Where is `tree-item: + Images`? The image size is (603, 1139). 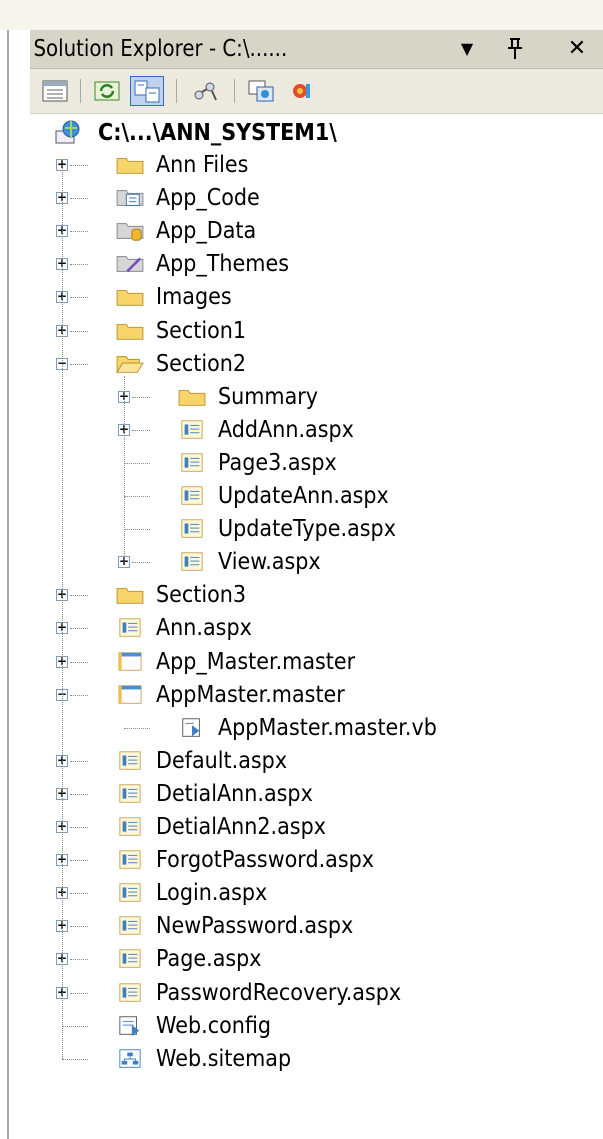
tree-item: + Images is located at coordinates (315, 297).